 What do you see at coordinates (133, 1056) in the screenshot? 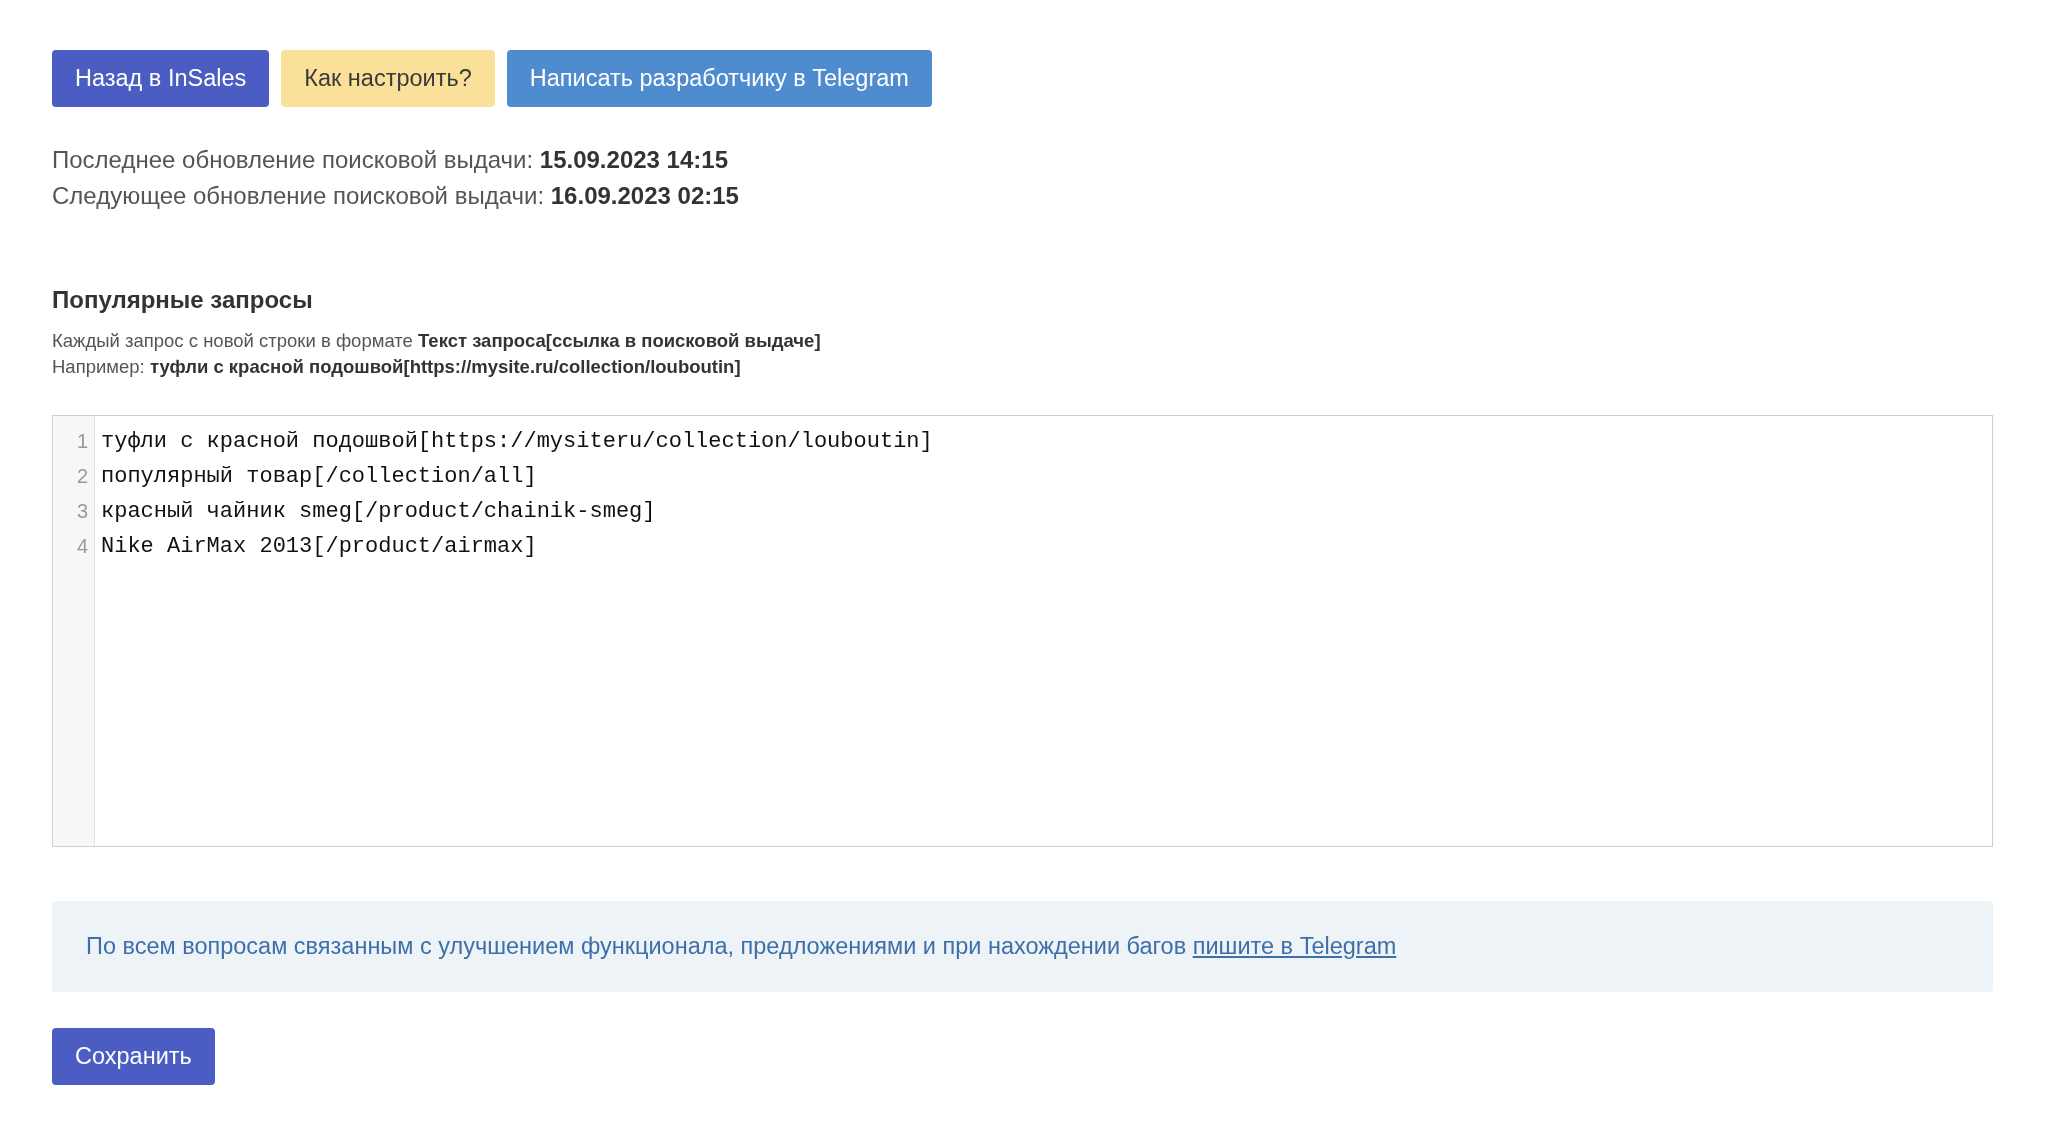
I see `save-button: Сохранить` at bounding box center [133, 1056].